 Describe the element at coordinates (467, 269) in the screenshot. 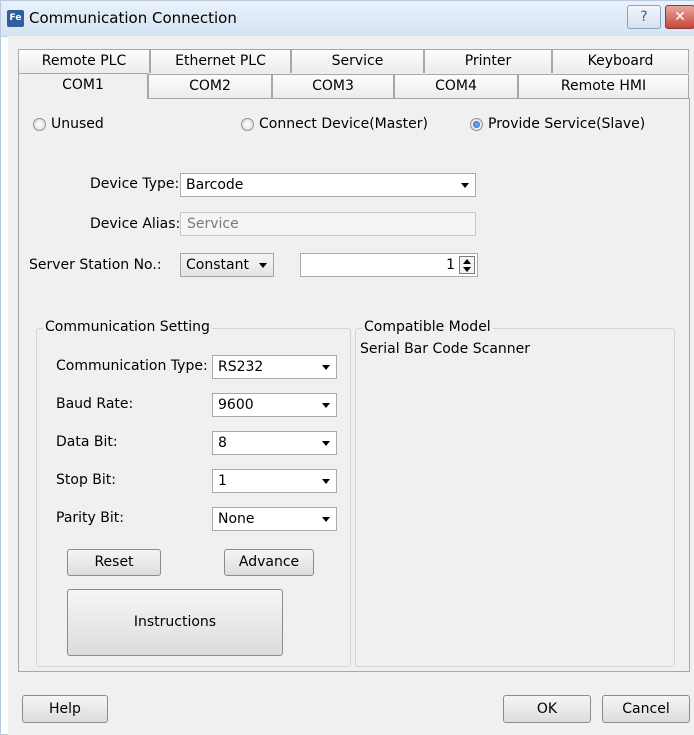

I see `arrow-down-icon` at that location.